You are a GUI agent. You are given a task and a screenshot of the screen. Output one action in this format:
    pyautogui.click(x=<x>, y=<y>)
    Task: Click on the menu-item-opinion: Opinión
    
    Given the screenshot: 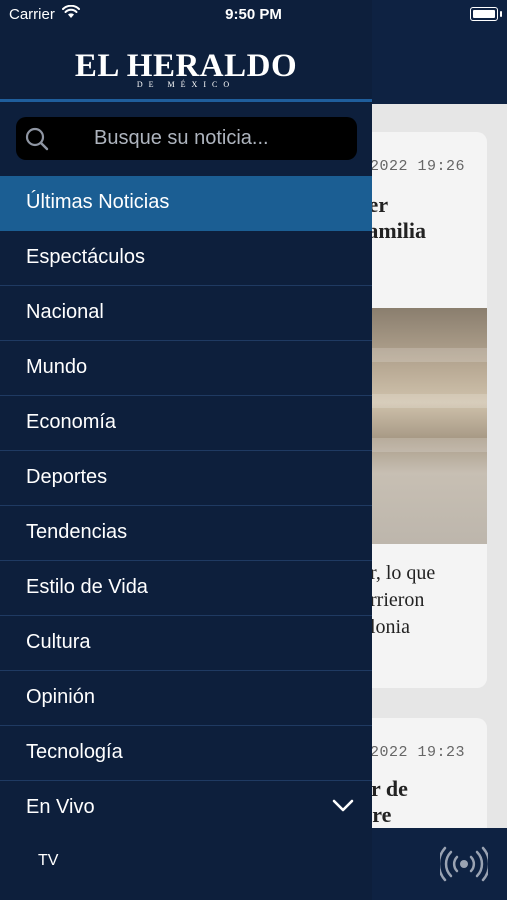 What is the action you would take?
    pyautogui.click(x=186, y=698)
    